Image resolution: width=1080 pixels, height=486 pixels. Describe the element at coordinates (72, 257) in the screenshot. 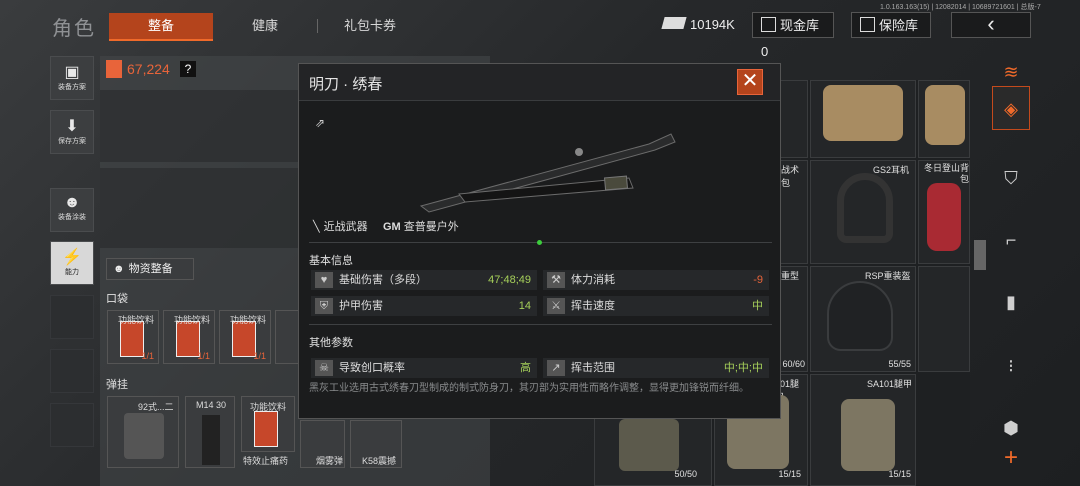

I see `ability-icon: ⚡` at that location.